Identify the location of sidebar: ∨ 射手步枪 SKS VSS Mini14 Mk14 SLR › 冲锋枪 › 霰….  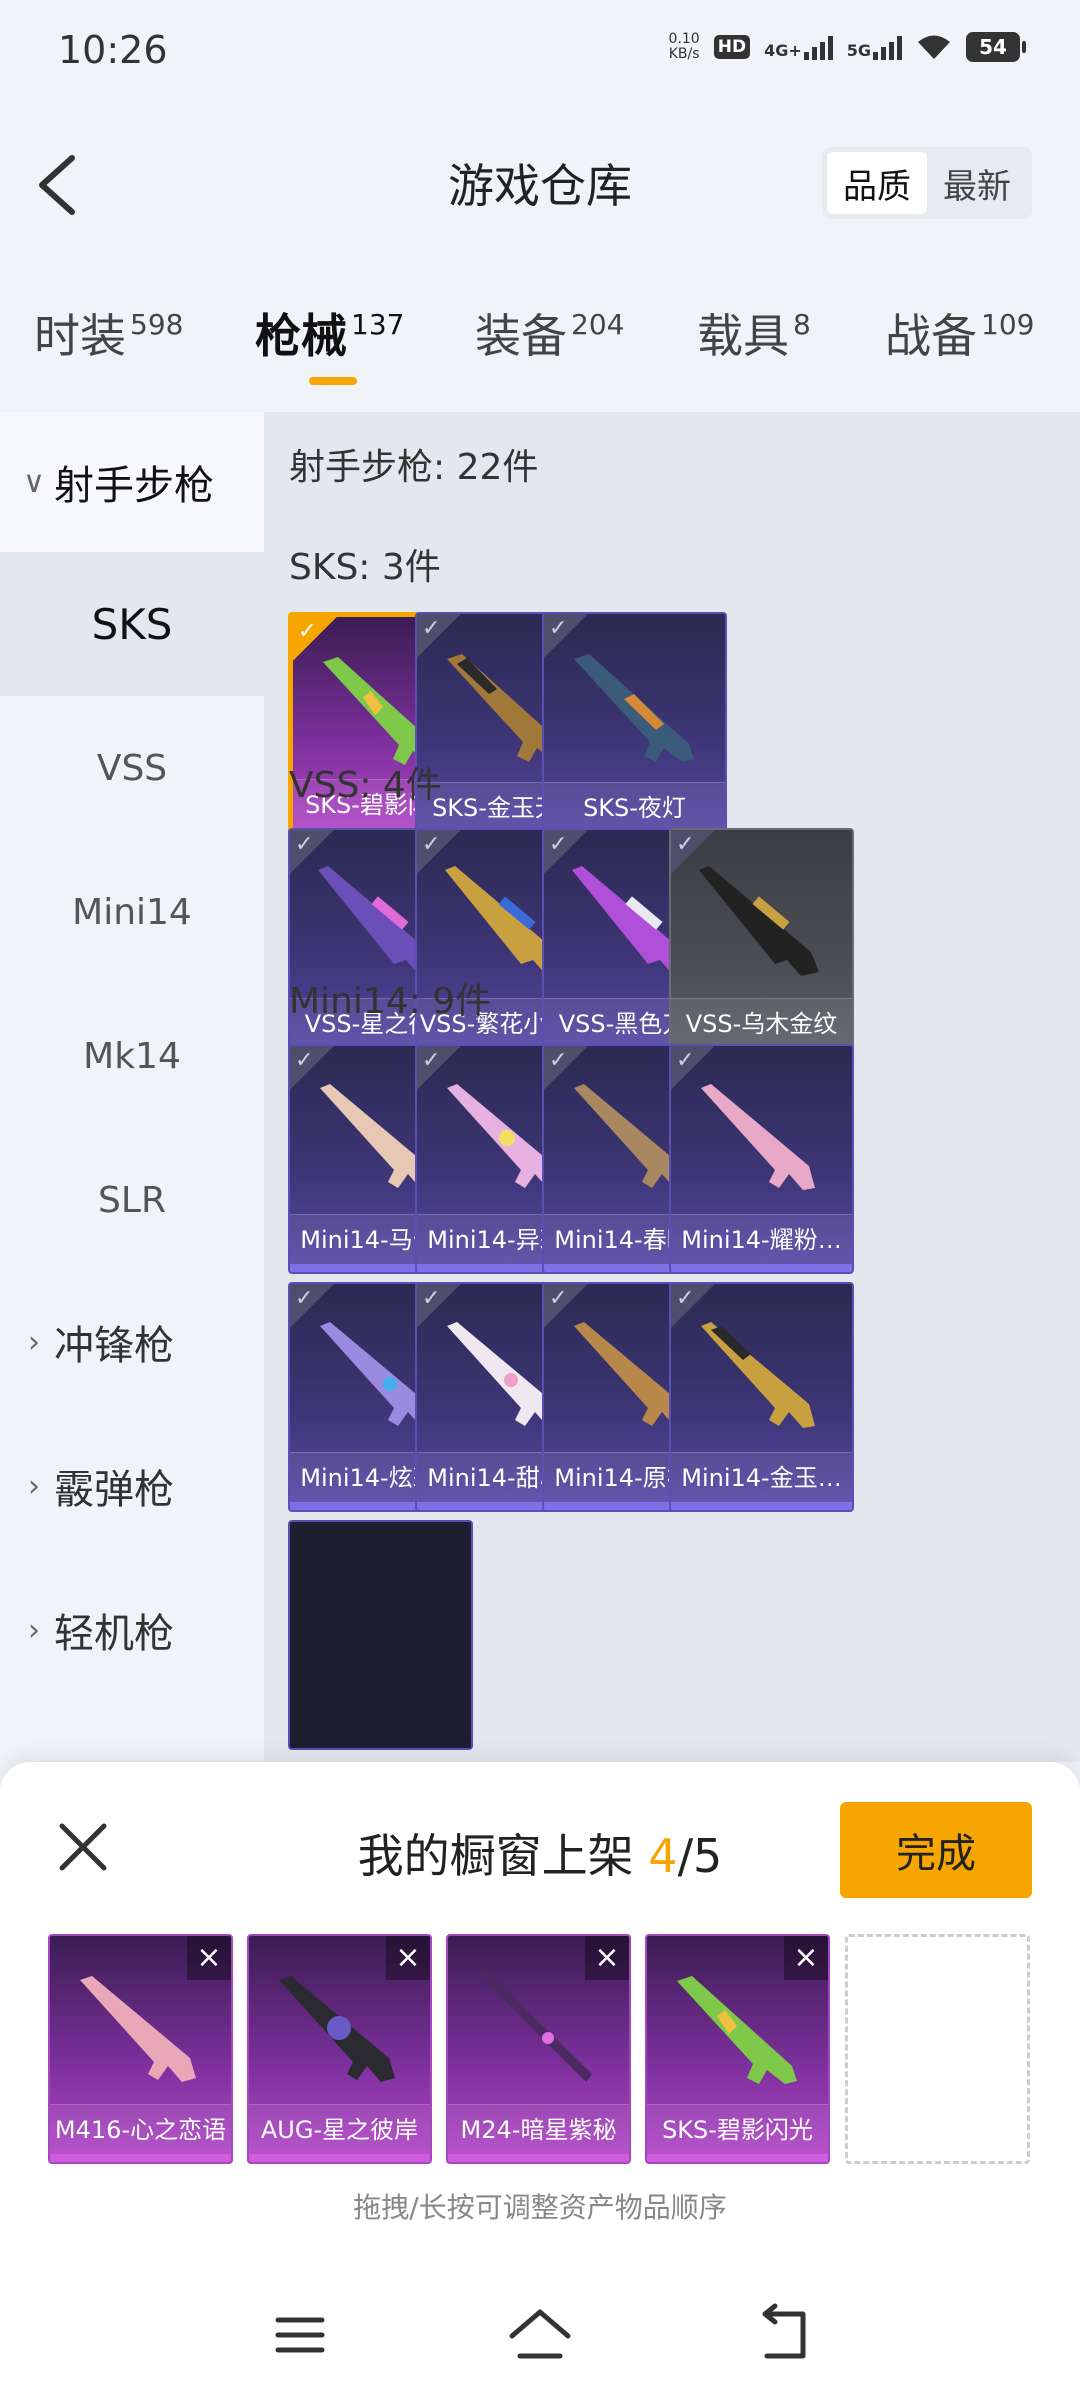
(132, 1087).